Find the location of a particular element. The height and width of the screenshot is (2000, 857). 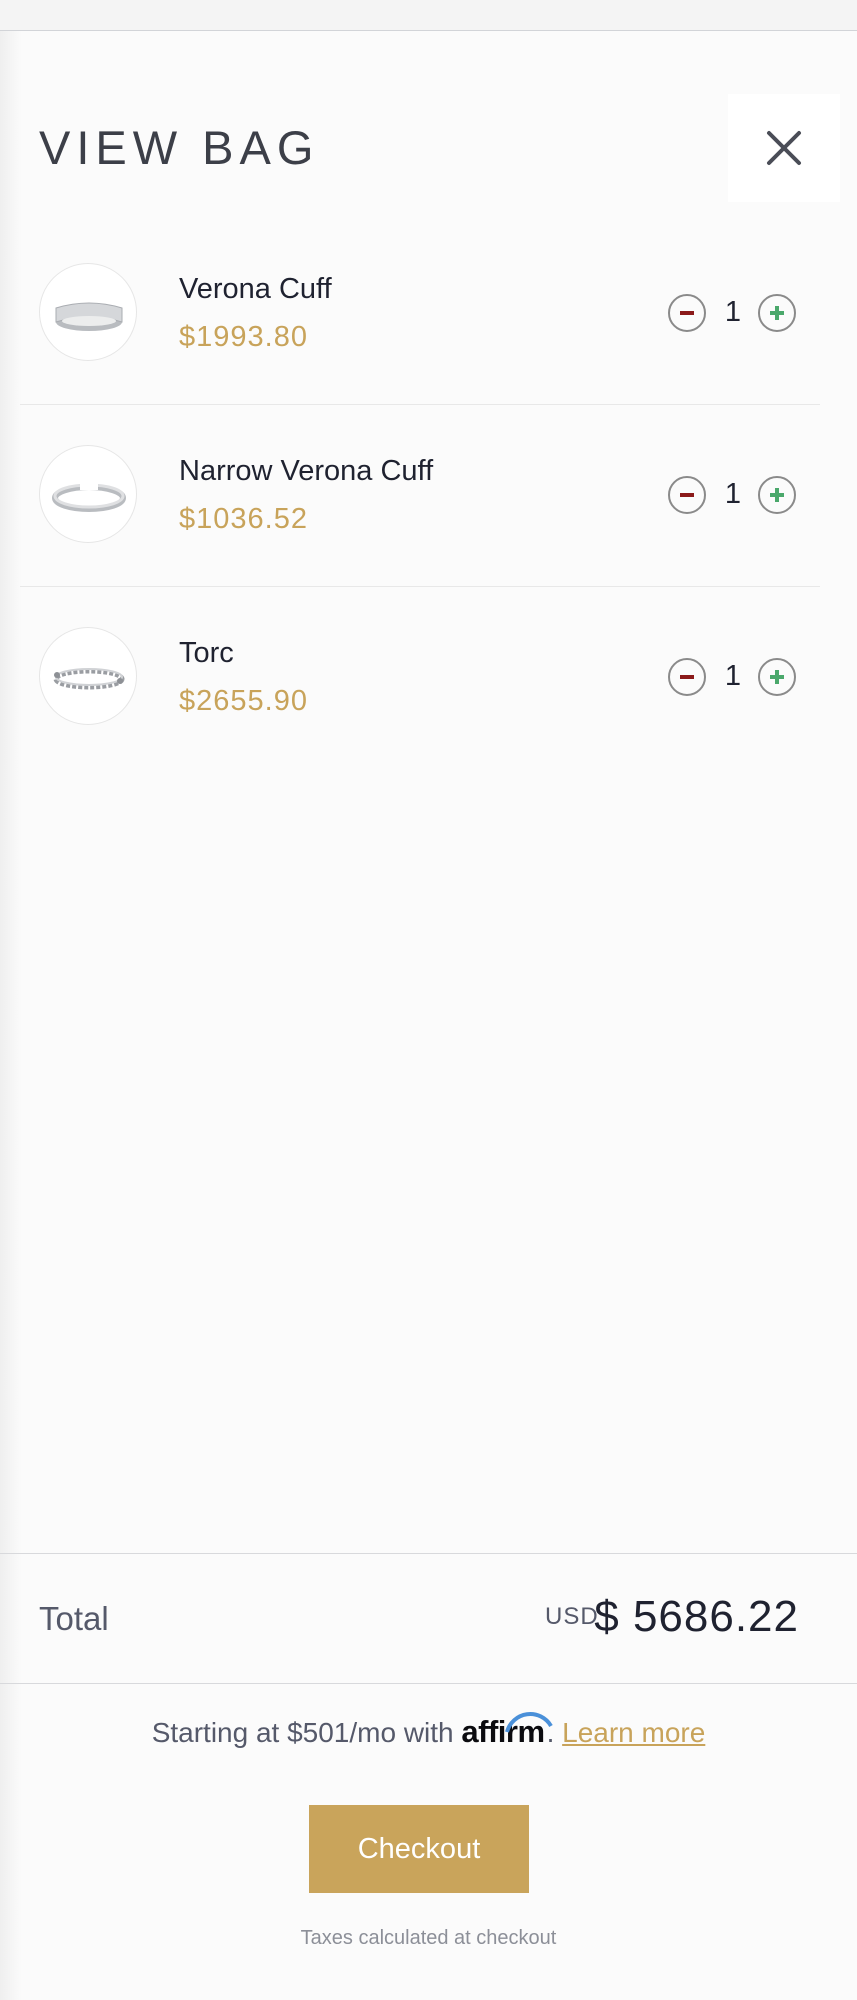

cart-item: Torc $2655.90 1 is located at coordinates (420, 677).